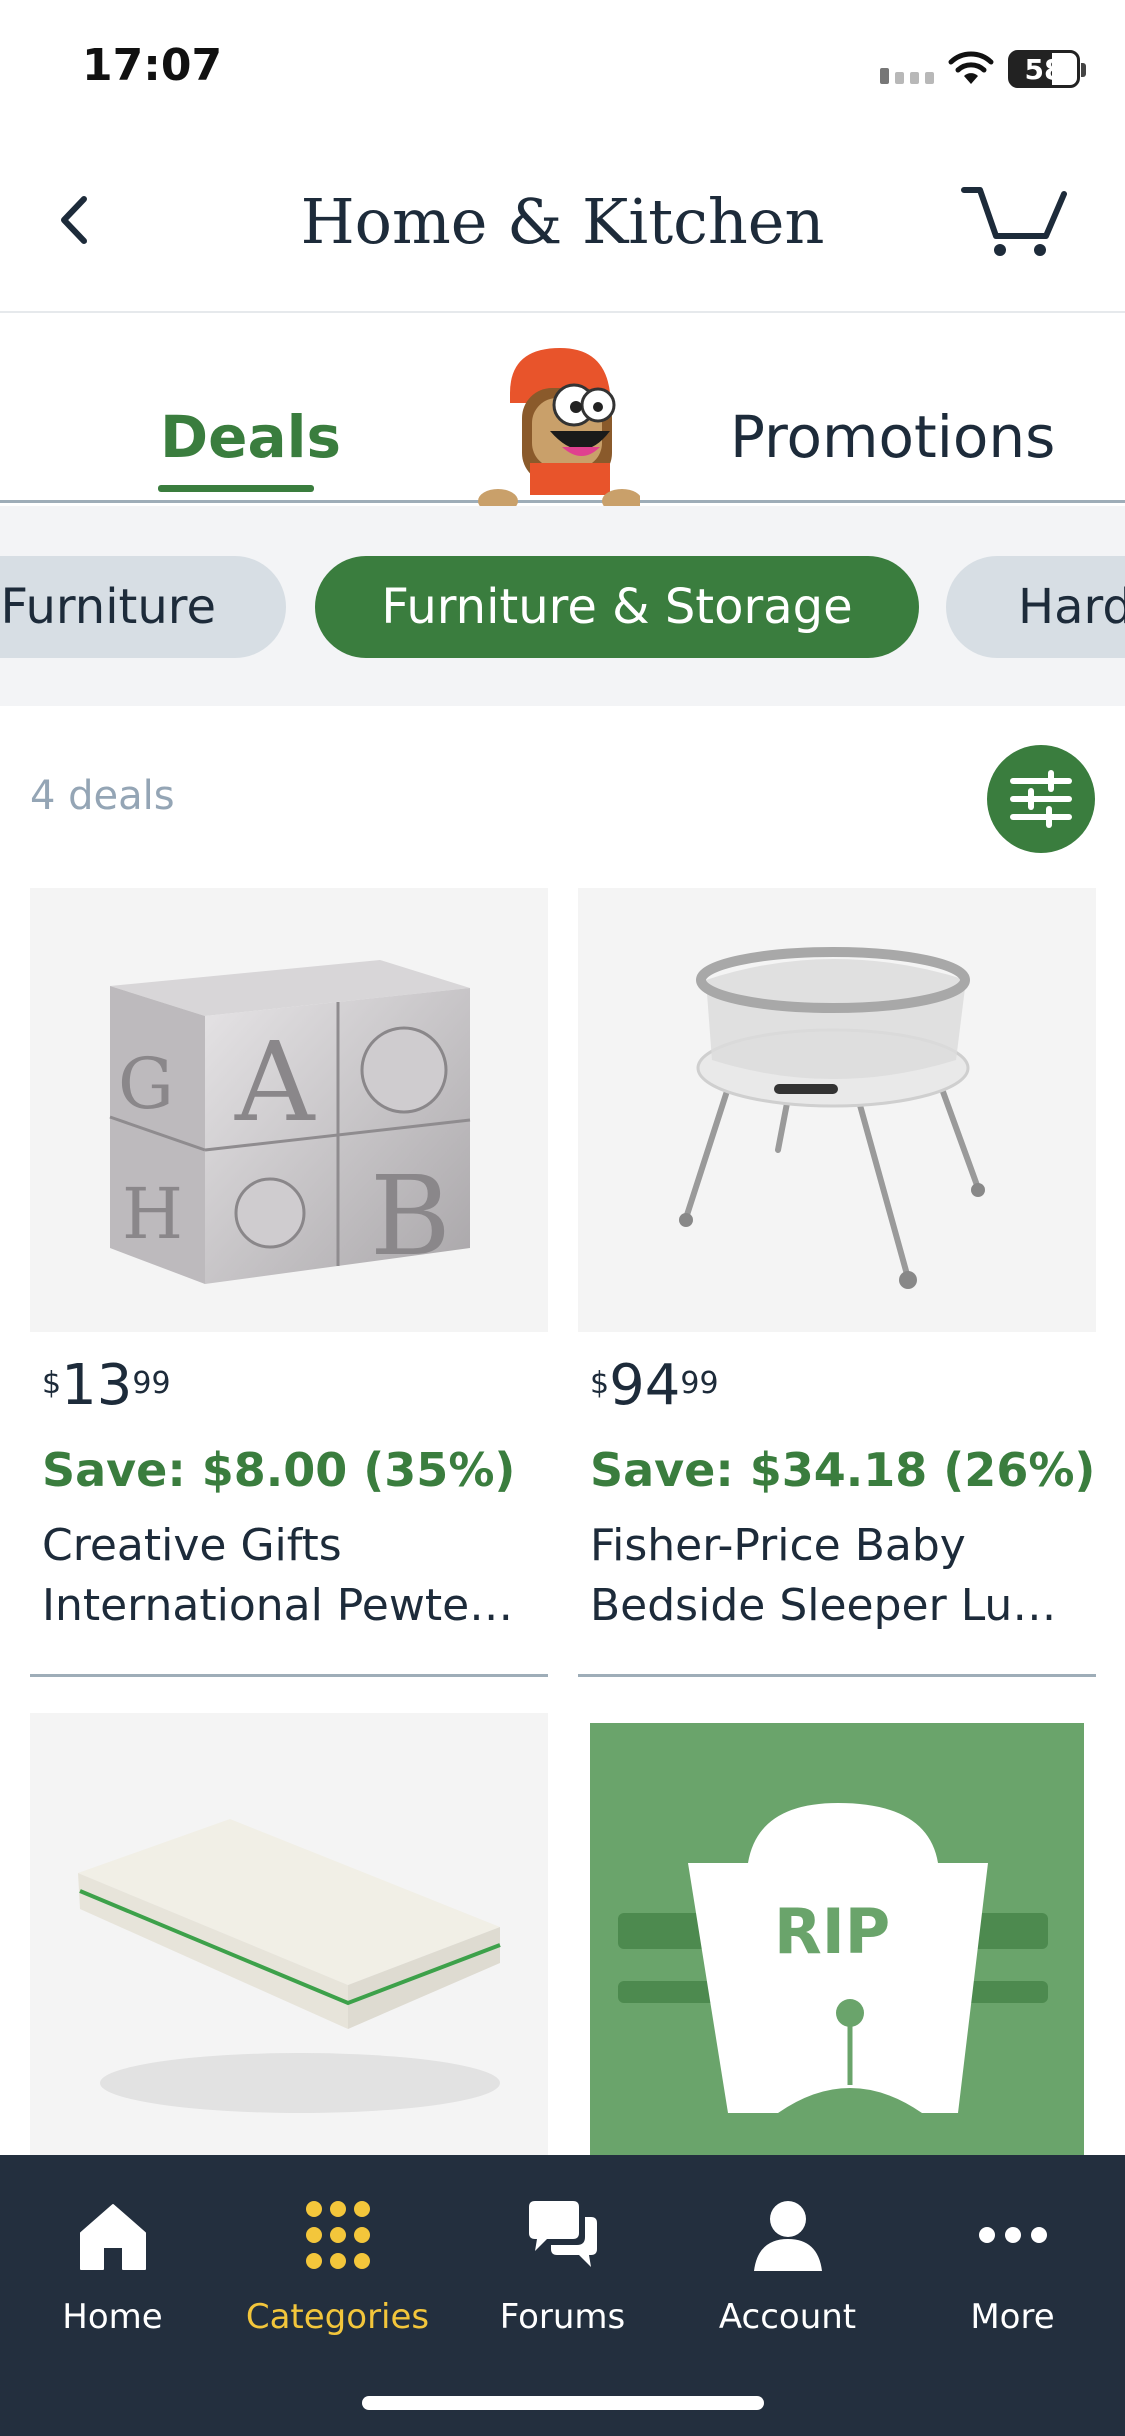  I want to click on svg-text: G, so click(146, 1084).